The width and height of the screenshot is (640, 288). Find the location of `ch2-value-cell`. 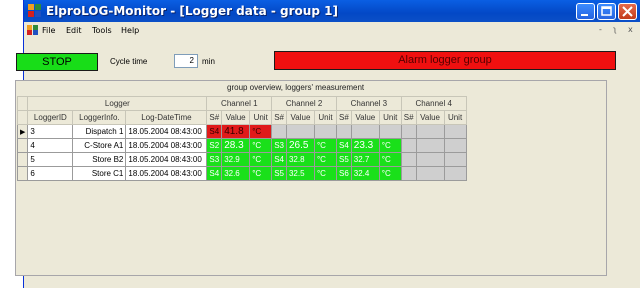

ch2-value-cell is located at coordinates (300, 131).